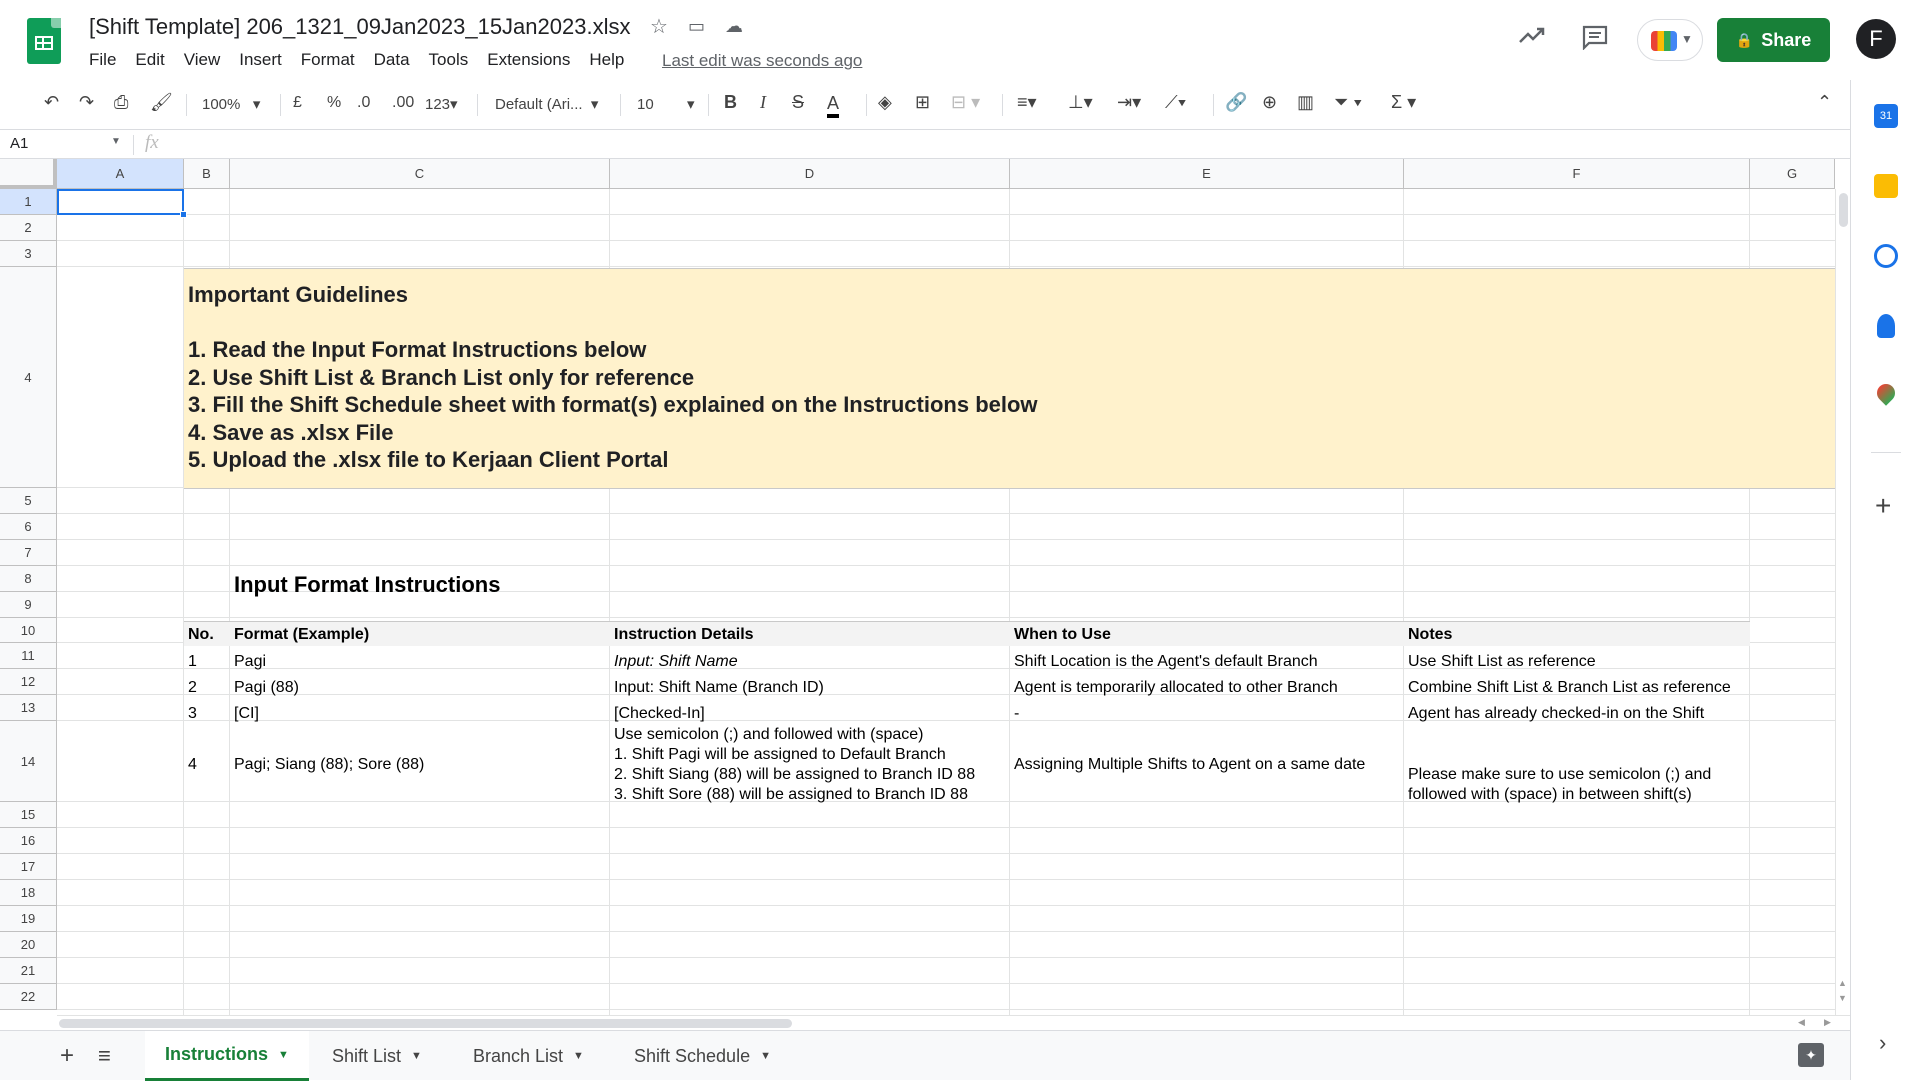  I want to click on name-box-chevron-icon: ▼, so click(116, 141).